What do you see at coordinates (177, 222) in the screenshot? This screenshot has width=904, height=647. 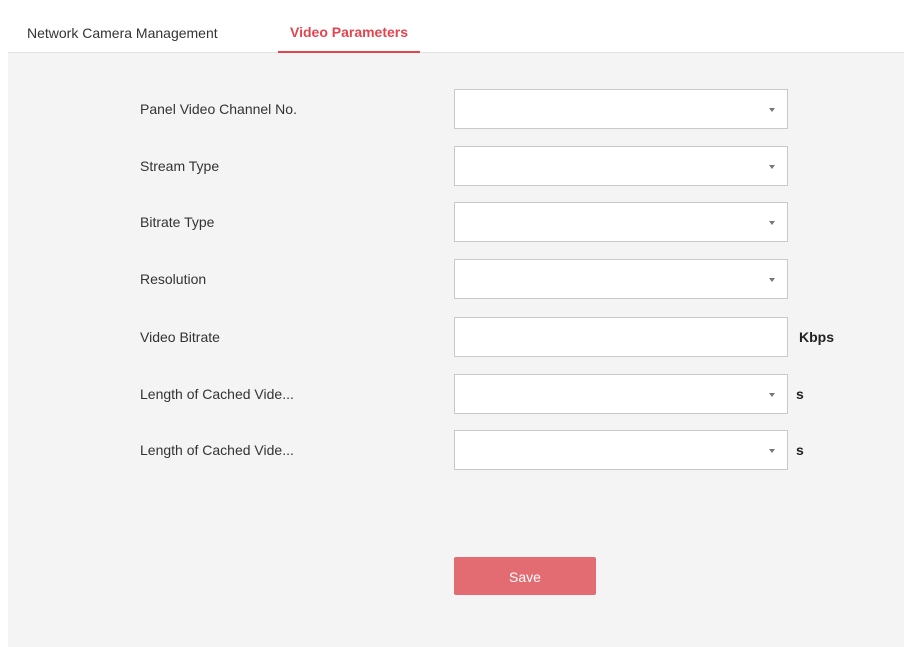 I see `field-label: Bitrate Type` at bounding box center [177, 222].